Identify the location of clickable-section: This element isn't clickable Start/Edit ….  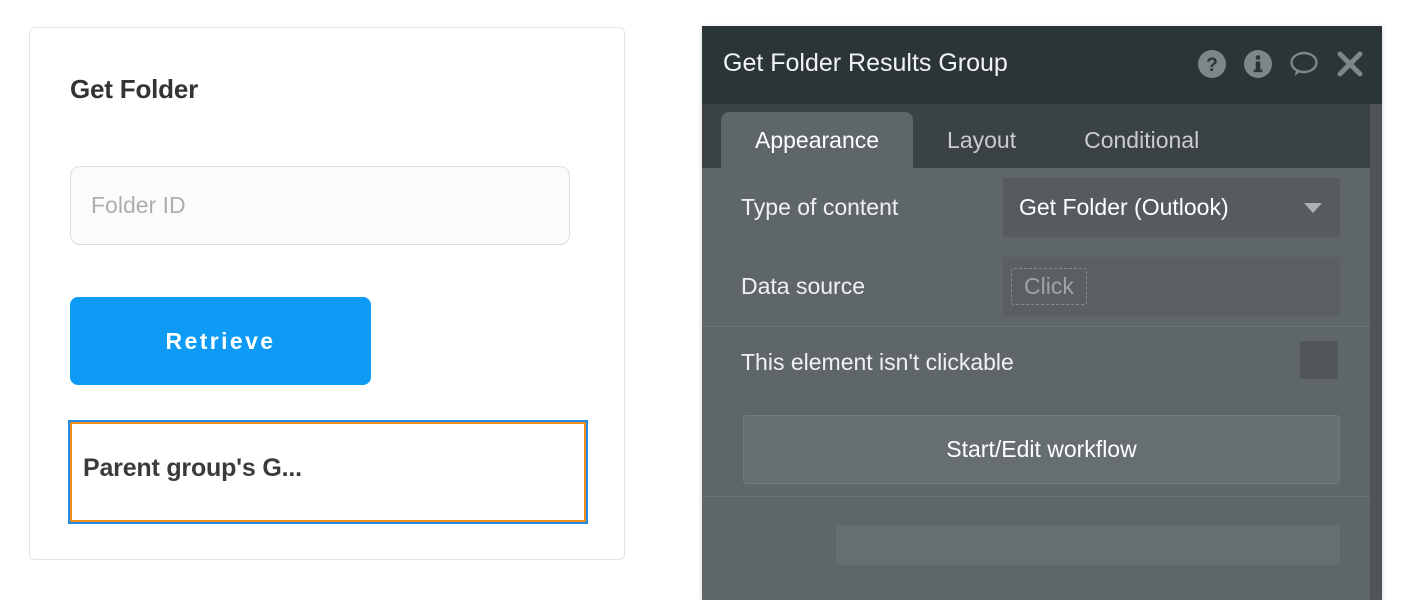
(1042, 411).